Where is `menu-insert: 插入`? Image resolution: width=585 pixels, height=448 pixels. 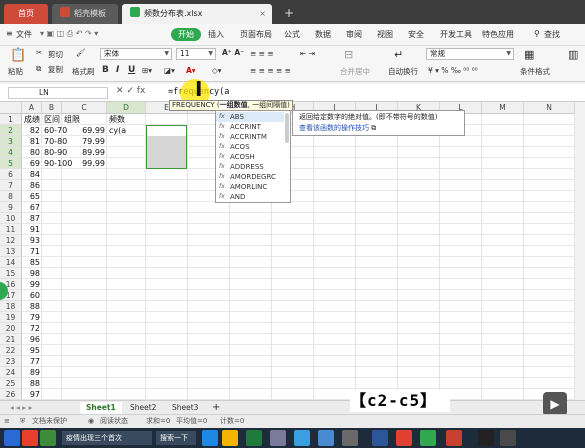
menu-insert: 插入 is located at coordinates (216, 34).